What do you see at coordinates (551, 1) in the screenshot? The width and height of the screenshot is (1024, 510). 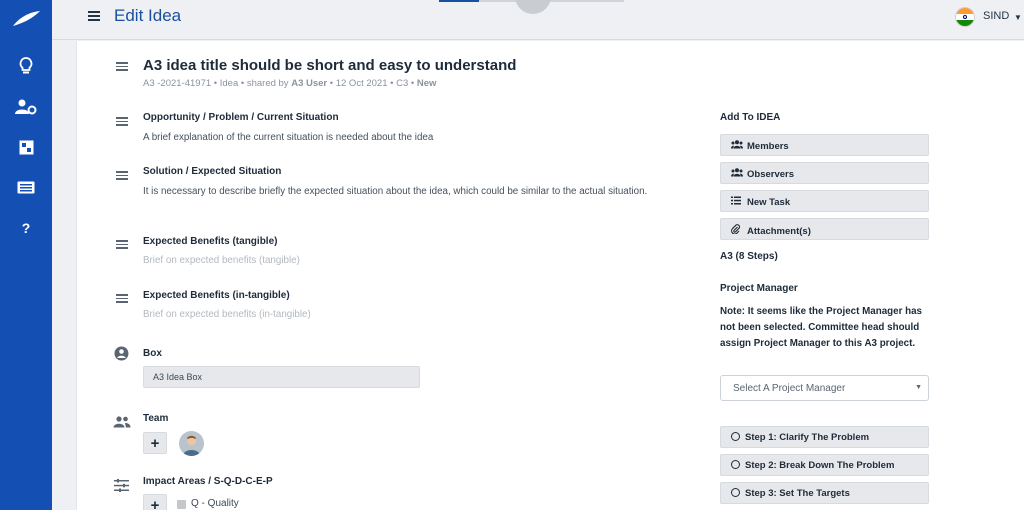 I see `top-tab-track` at bounding box center [551, 1].